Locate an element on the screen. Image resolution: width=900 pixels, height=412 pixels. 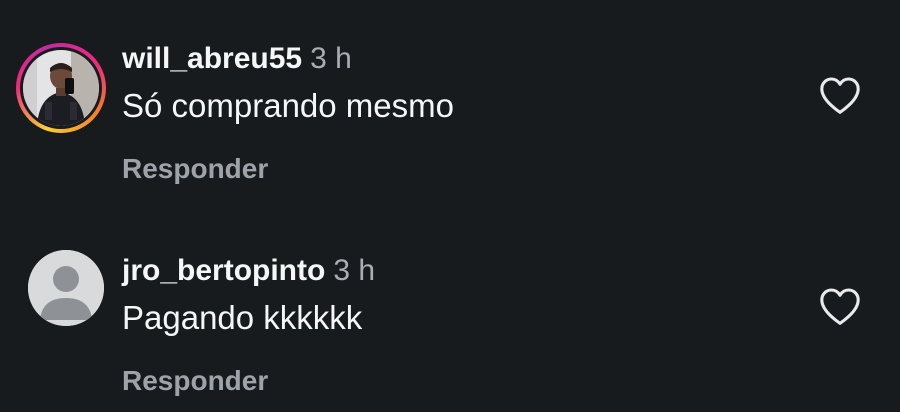
story-ring is located at coordinates (61, 88).